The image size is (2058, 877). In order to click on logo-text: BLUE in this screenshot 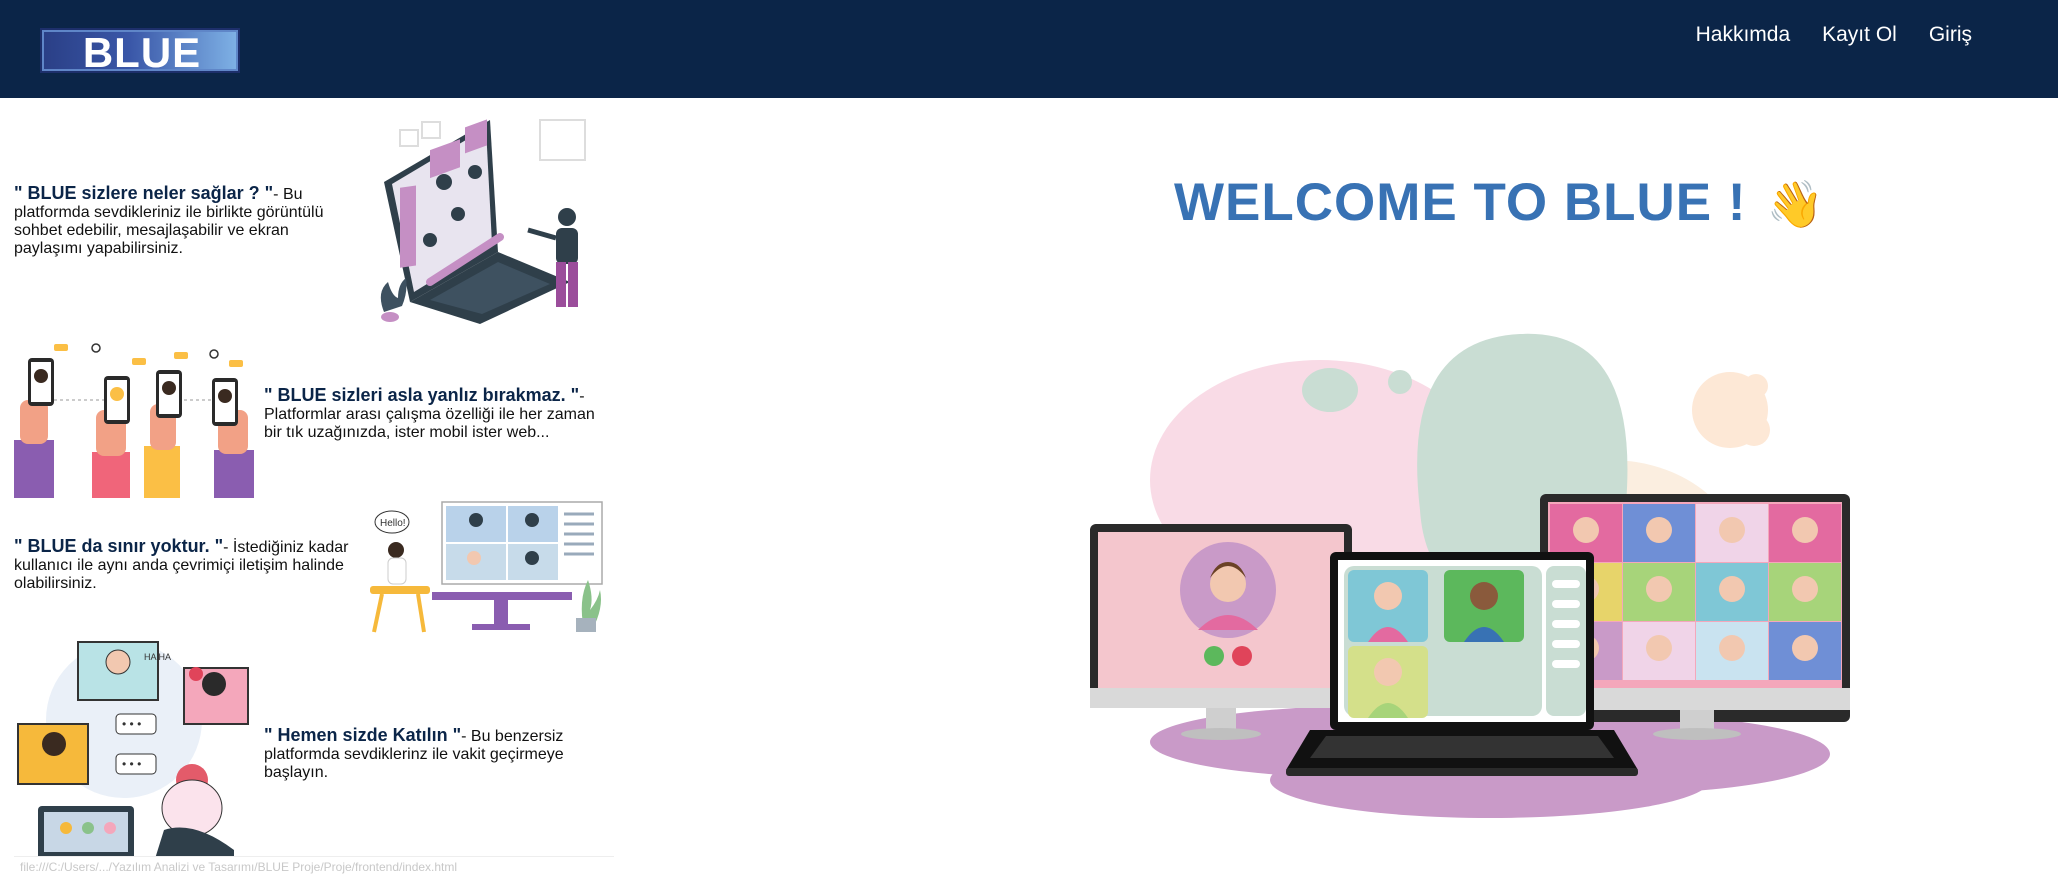, I will do `click(142, 52)`.